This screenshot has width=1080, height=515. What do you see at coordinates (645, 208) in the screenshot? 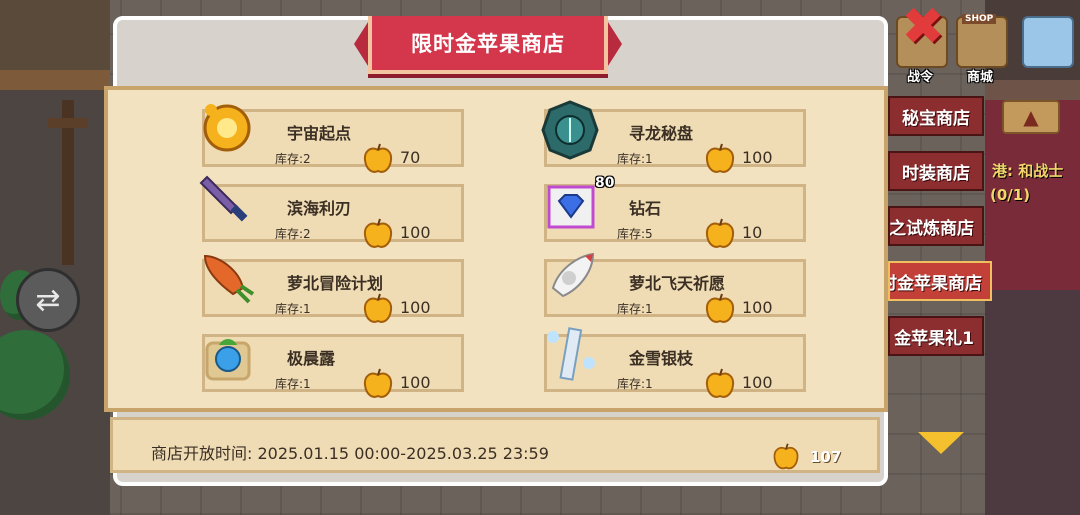
I see `item-name: 钻石` at bounding box center [645, 208].